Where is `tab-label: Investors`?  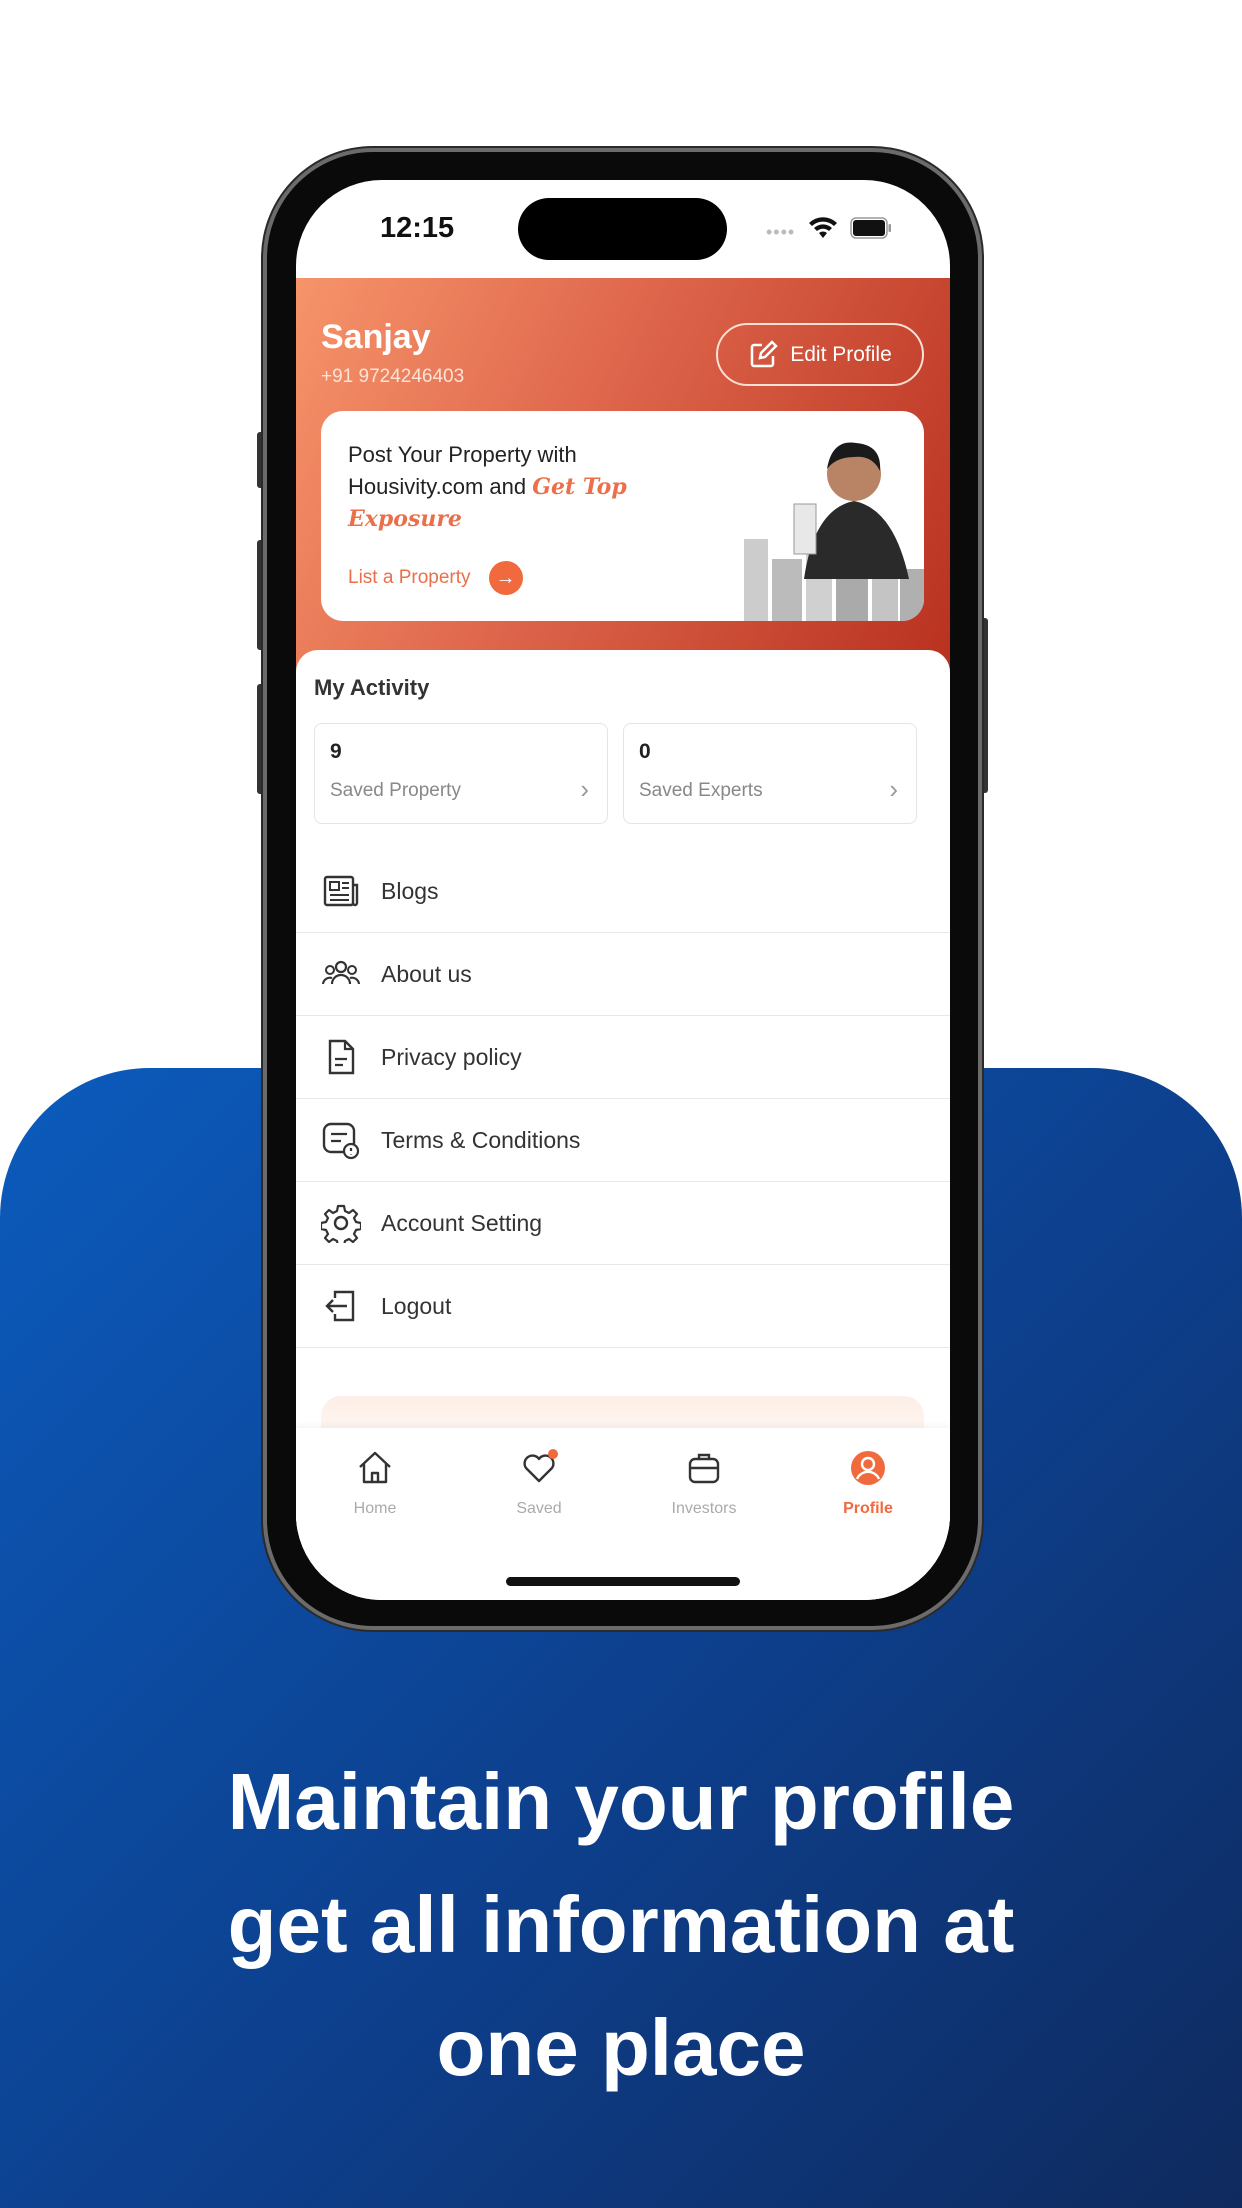 tab-label: Investors is located at coordinates (704, 1508).